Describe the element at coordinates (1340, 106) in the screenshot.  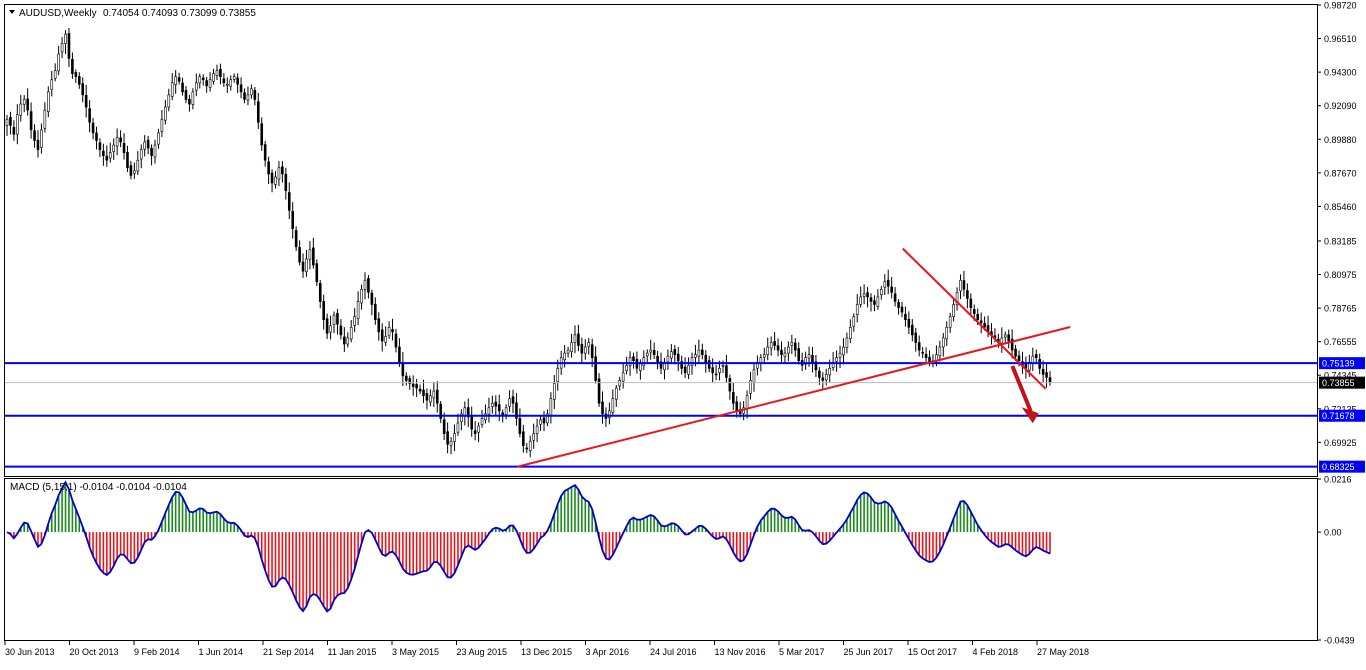
I see `y-tick-label: 0.92090` at that location.